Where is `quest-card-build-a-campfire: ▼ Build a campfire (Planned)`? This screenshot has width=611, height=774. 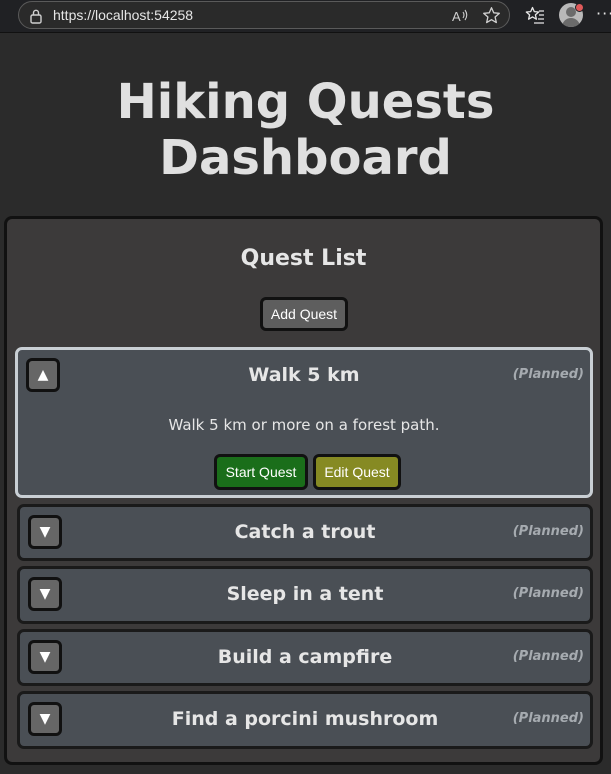 quest-card-build-a-campfire: ▼ Build a campfire (Planned) is located at coordinates (305, 657).